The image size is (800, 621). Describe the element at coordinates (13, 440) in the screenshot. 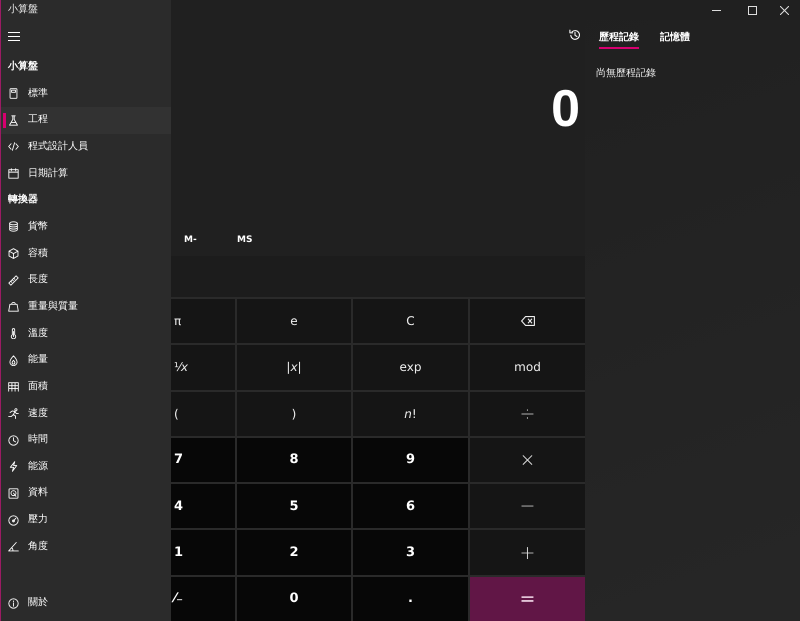

I see `clock-icon` at that location.